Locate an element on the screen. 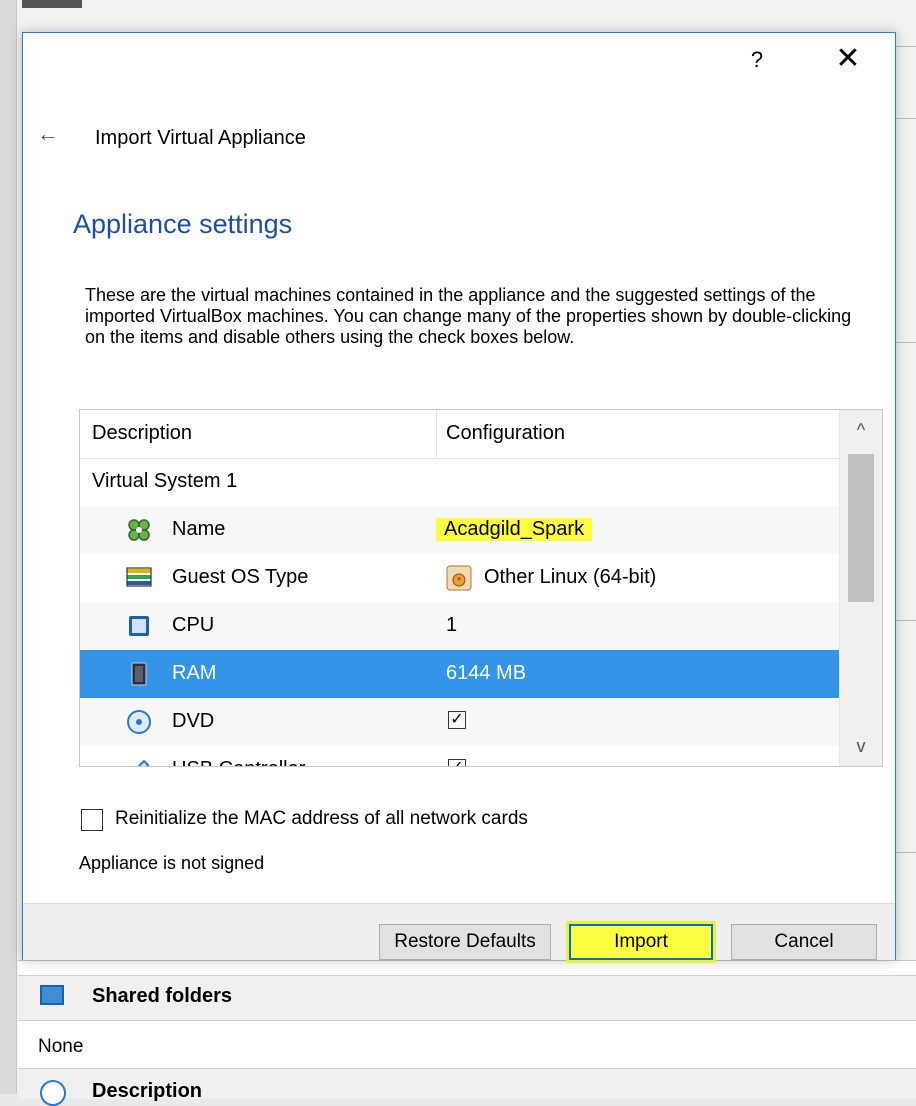 The width and height of the screenshot is (916, 1106). shared-folders-title: Shared folders is located at coordinates (162, 996).